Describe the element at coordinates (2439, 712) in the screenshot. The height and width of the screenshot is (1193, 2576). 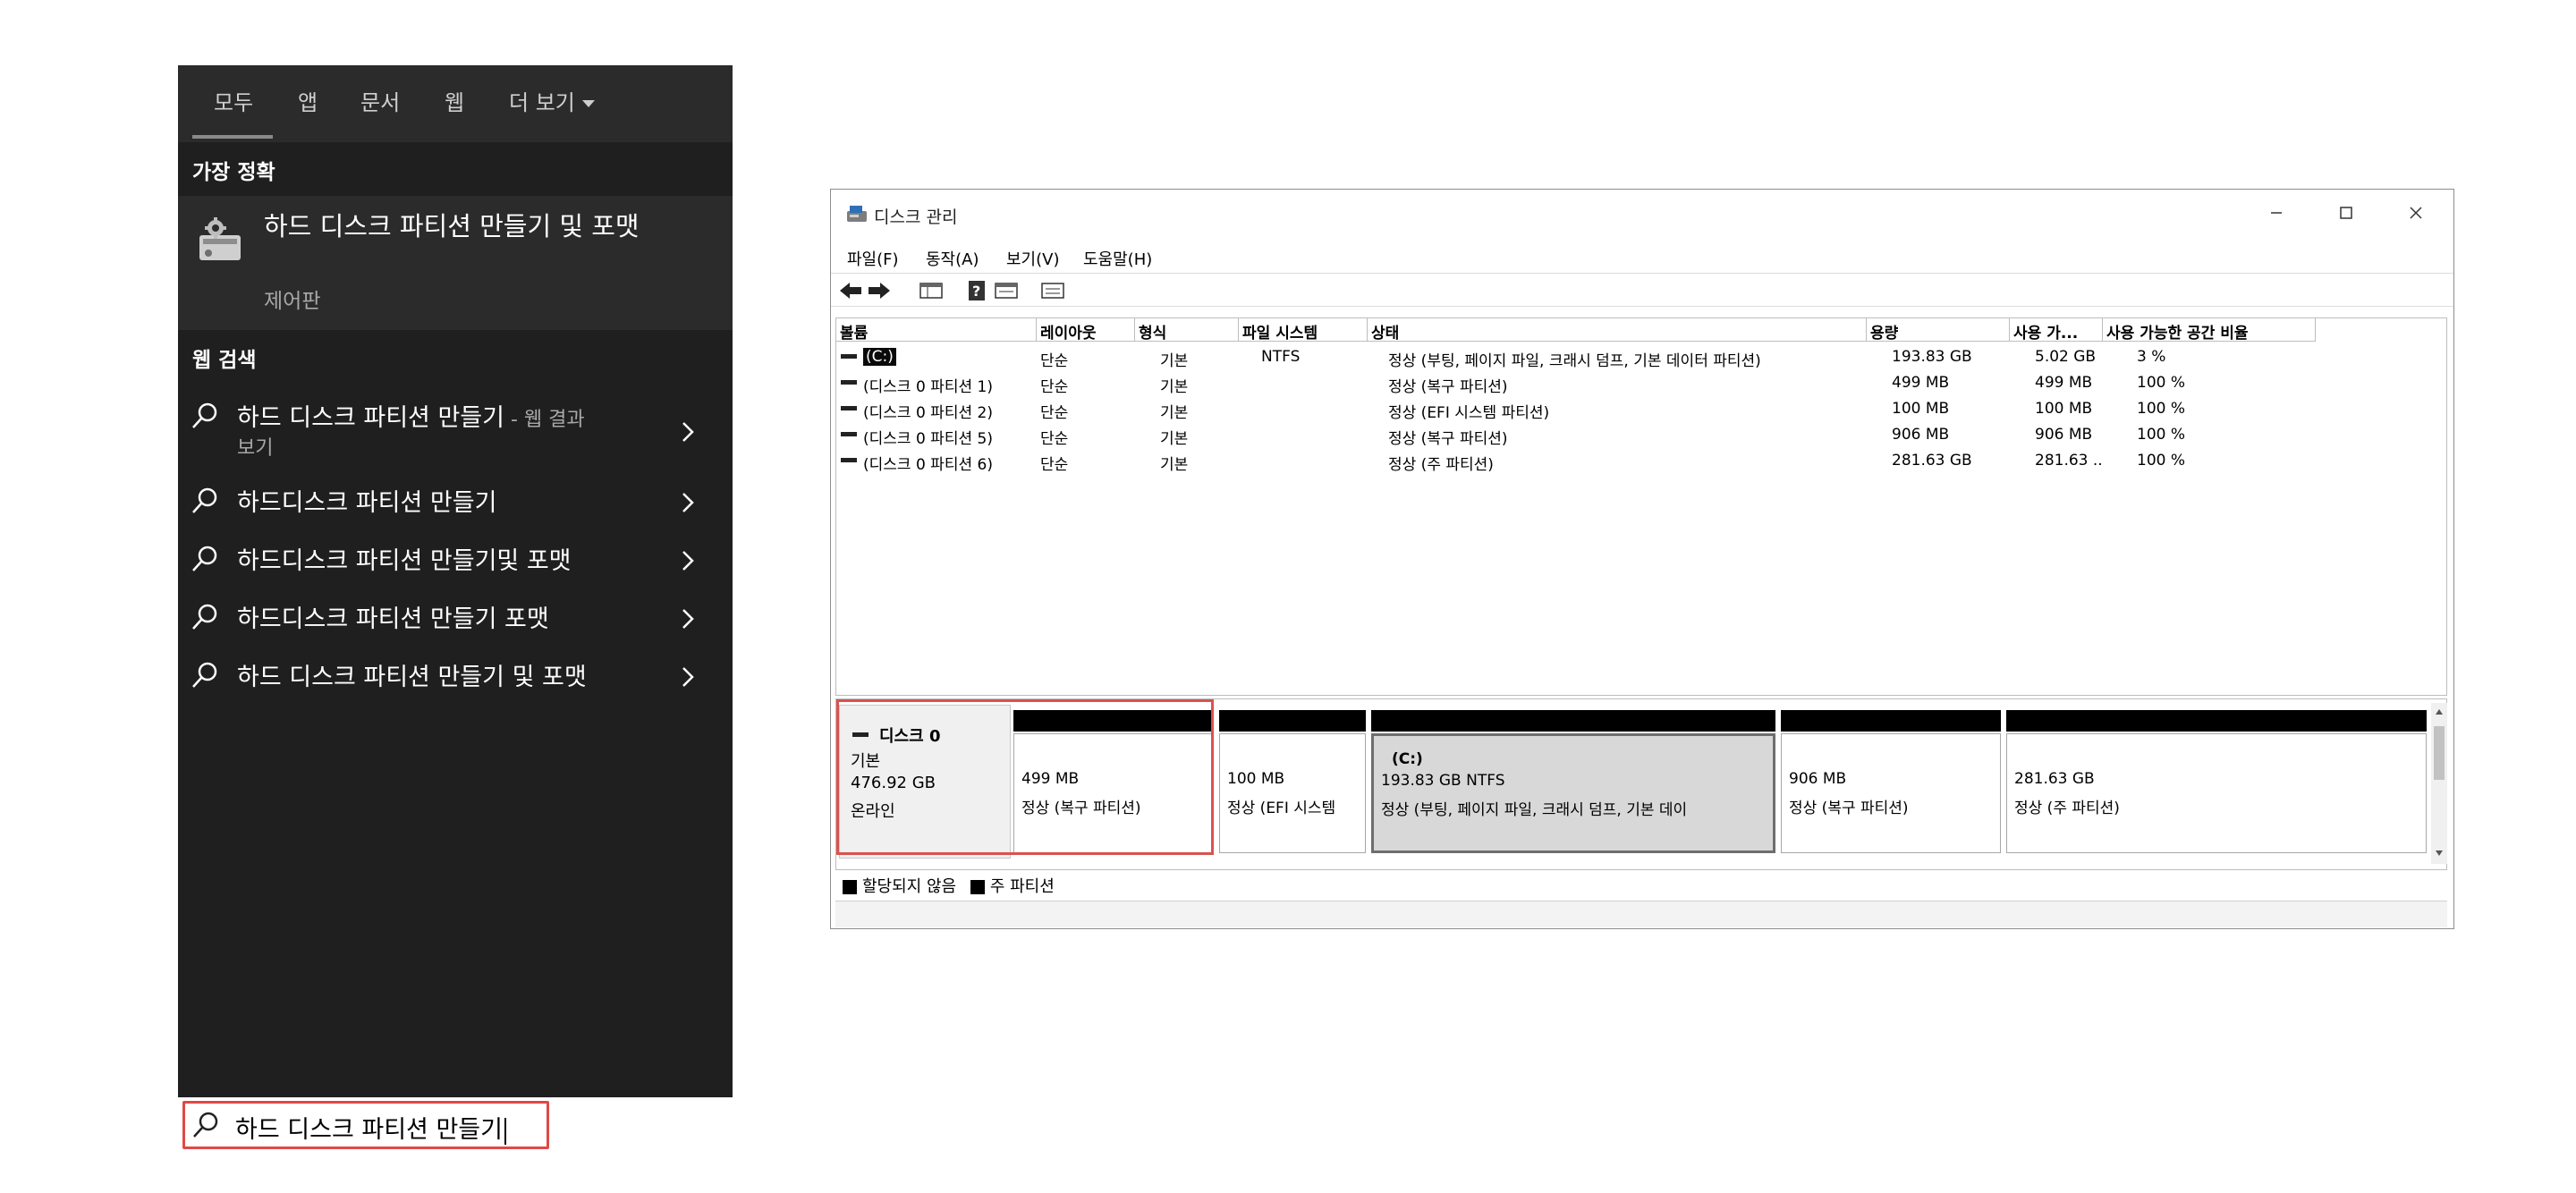
I see `scroll-up-icon` at that location.